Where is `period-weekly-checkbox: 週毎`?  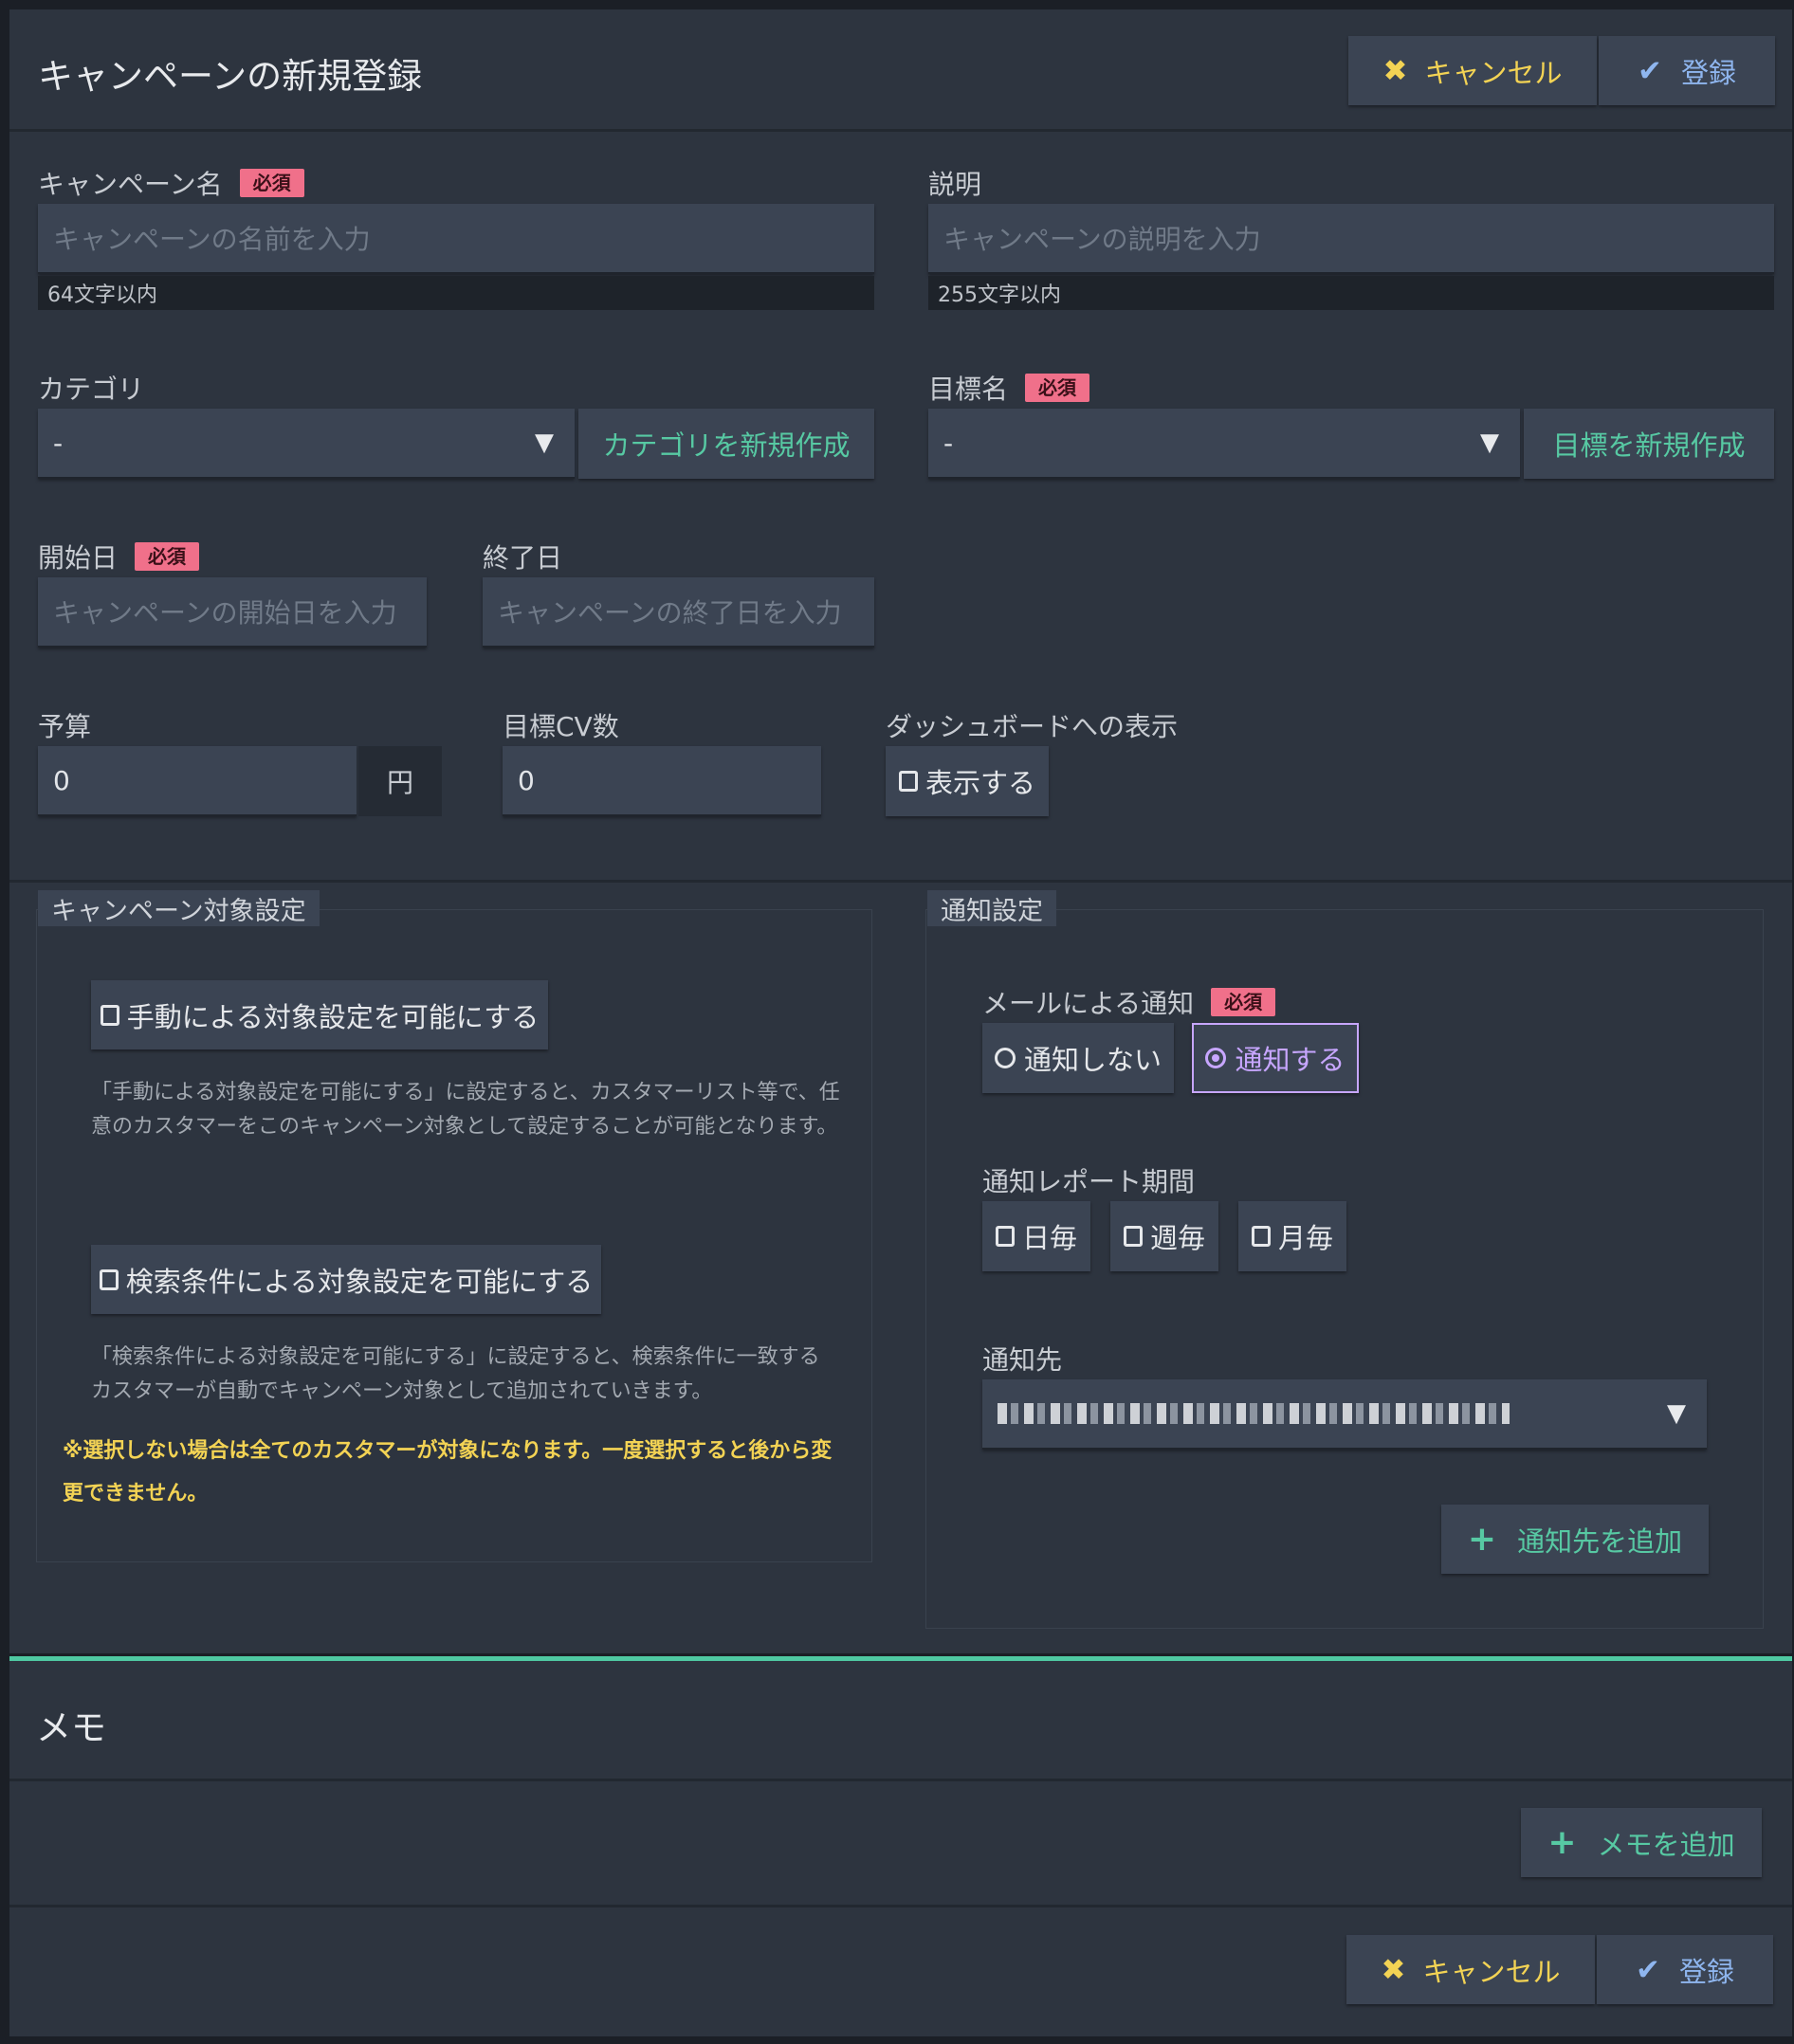
period-weekly-checkbox: 週毎 is located at coordinates (1164, 1236).